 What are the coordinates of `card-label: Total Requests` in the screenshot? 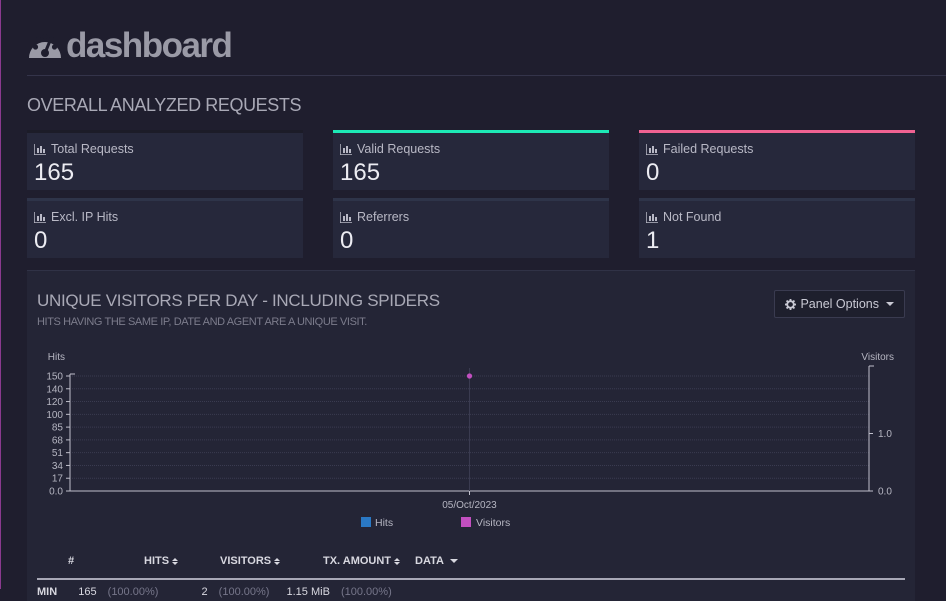 It's located at (92, 149).